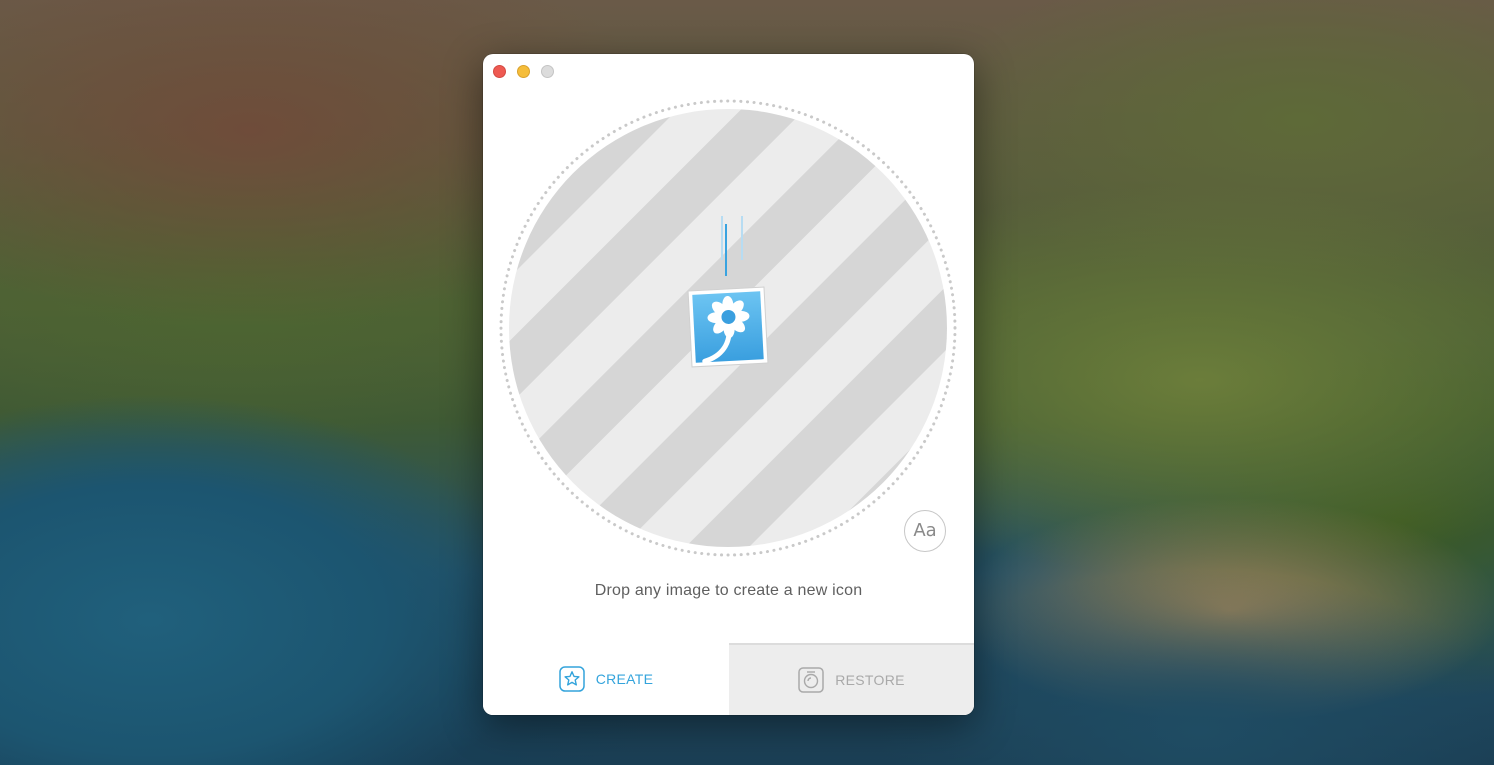 Image resolution: width=1494 pixels, height=765 pixels. I want to click on tab-create: CREATE, so click(606, 679).